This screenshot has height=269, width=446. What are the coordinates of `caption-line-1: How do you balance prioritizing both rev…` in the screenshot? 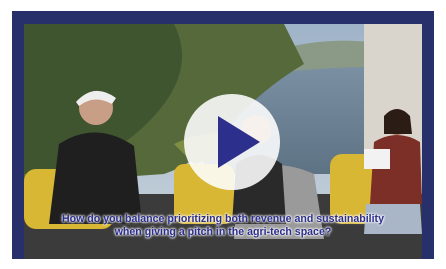 It's located at (223, 219).